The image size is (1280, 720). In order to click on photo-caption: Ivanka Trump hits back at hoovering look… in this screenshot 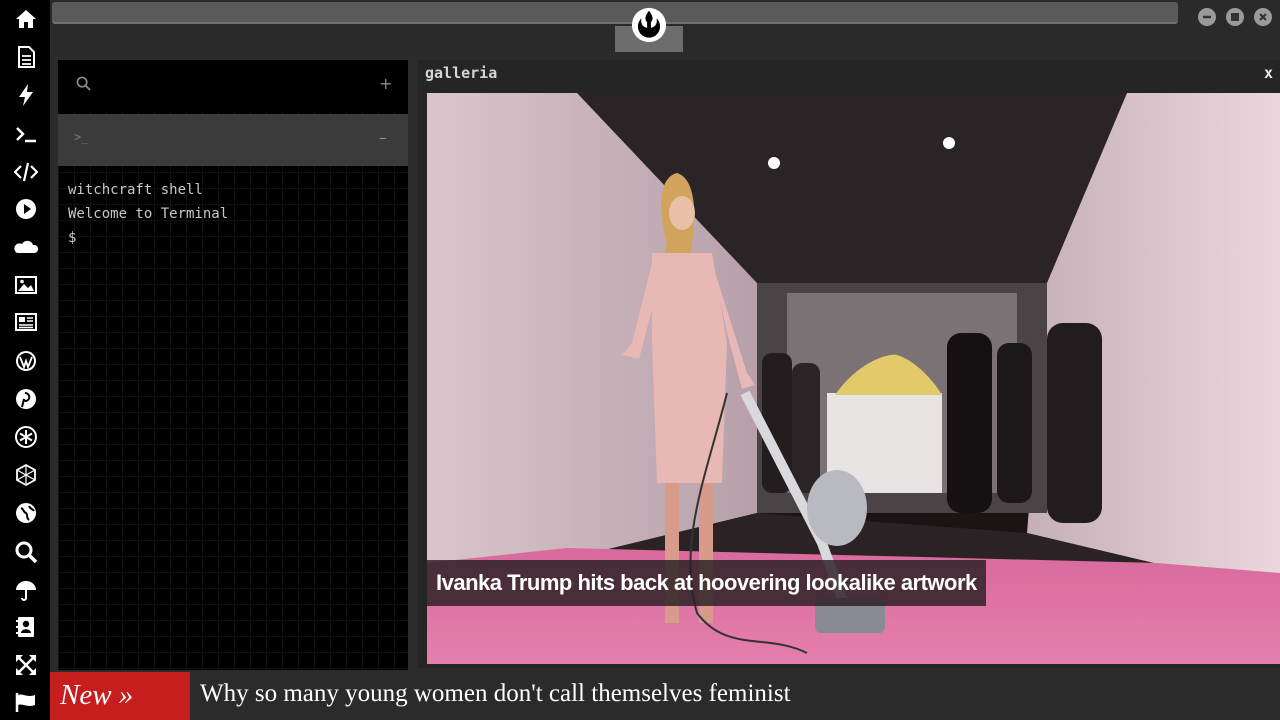, I will do `click(706, 583)`.